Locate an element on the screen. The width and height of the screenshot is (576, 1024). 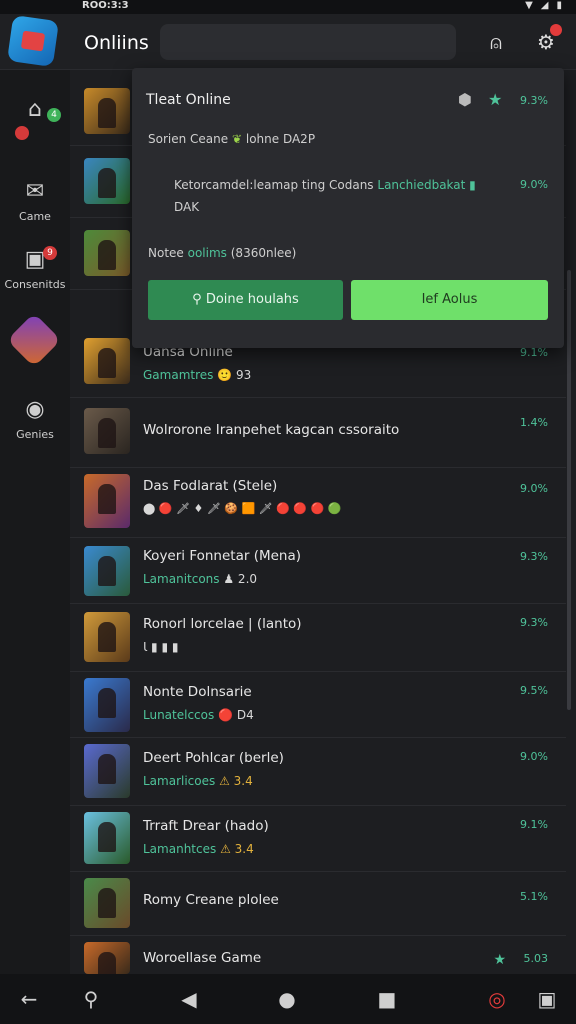
leaf-icon: ❦ is located at coordinates (237, 139).